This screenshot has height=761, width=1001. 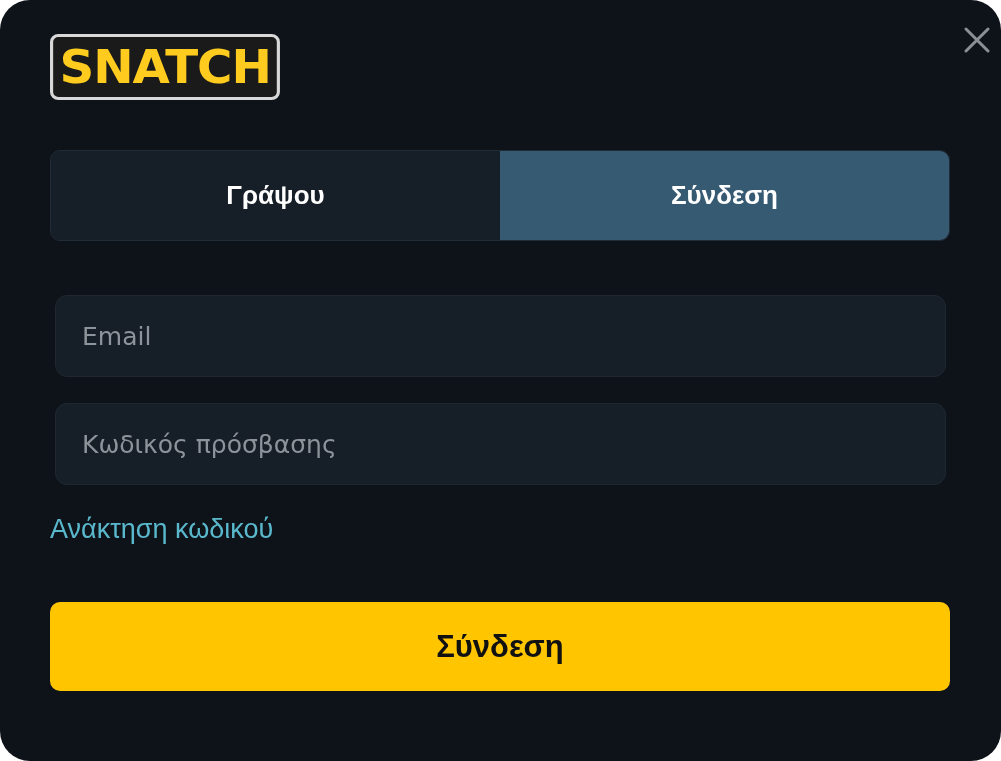 What do you see at coordinates (500, 336) in the screenshot?
I see `input-field: Email` at bounding box center [500, 336].